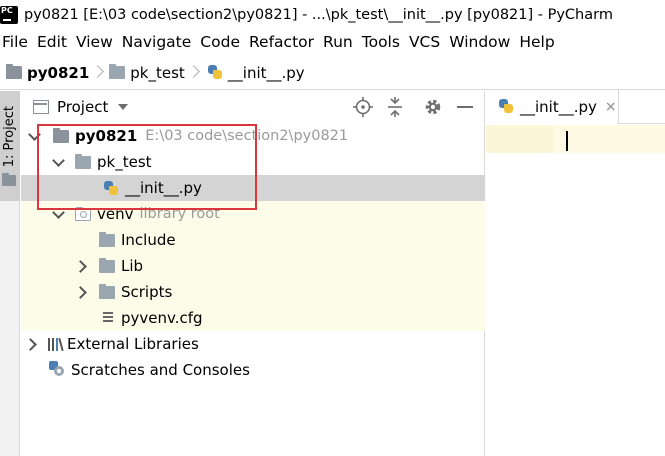 The image size is (665, 456). Describe the element at coordinates (41, 107) in the screenshot. I see `project-window-icon` at that location.